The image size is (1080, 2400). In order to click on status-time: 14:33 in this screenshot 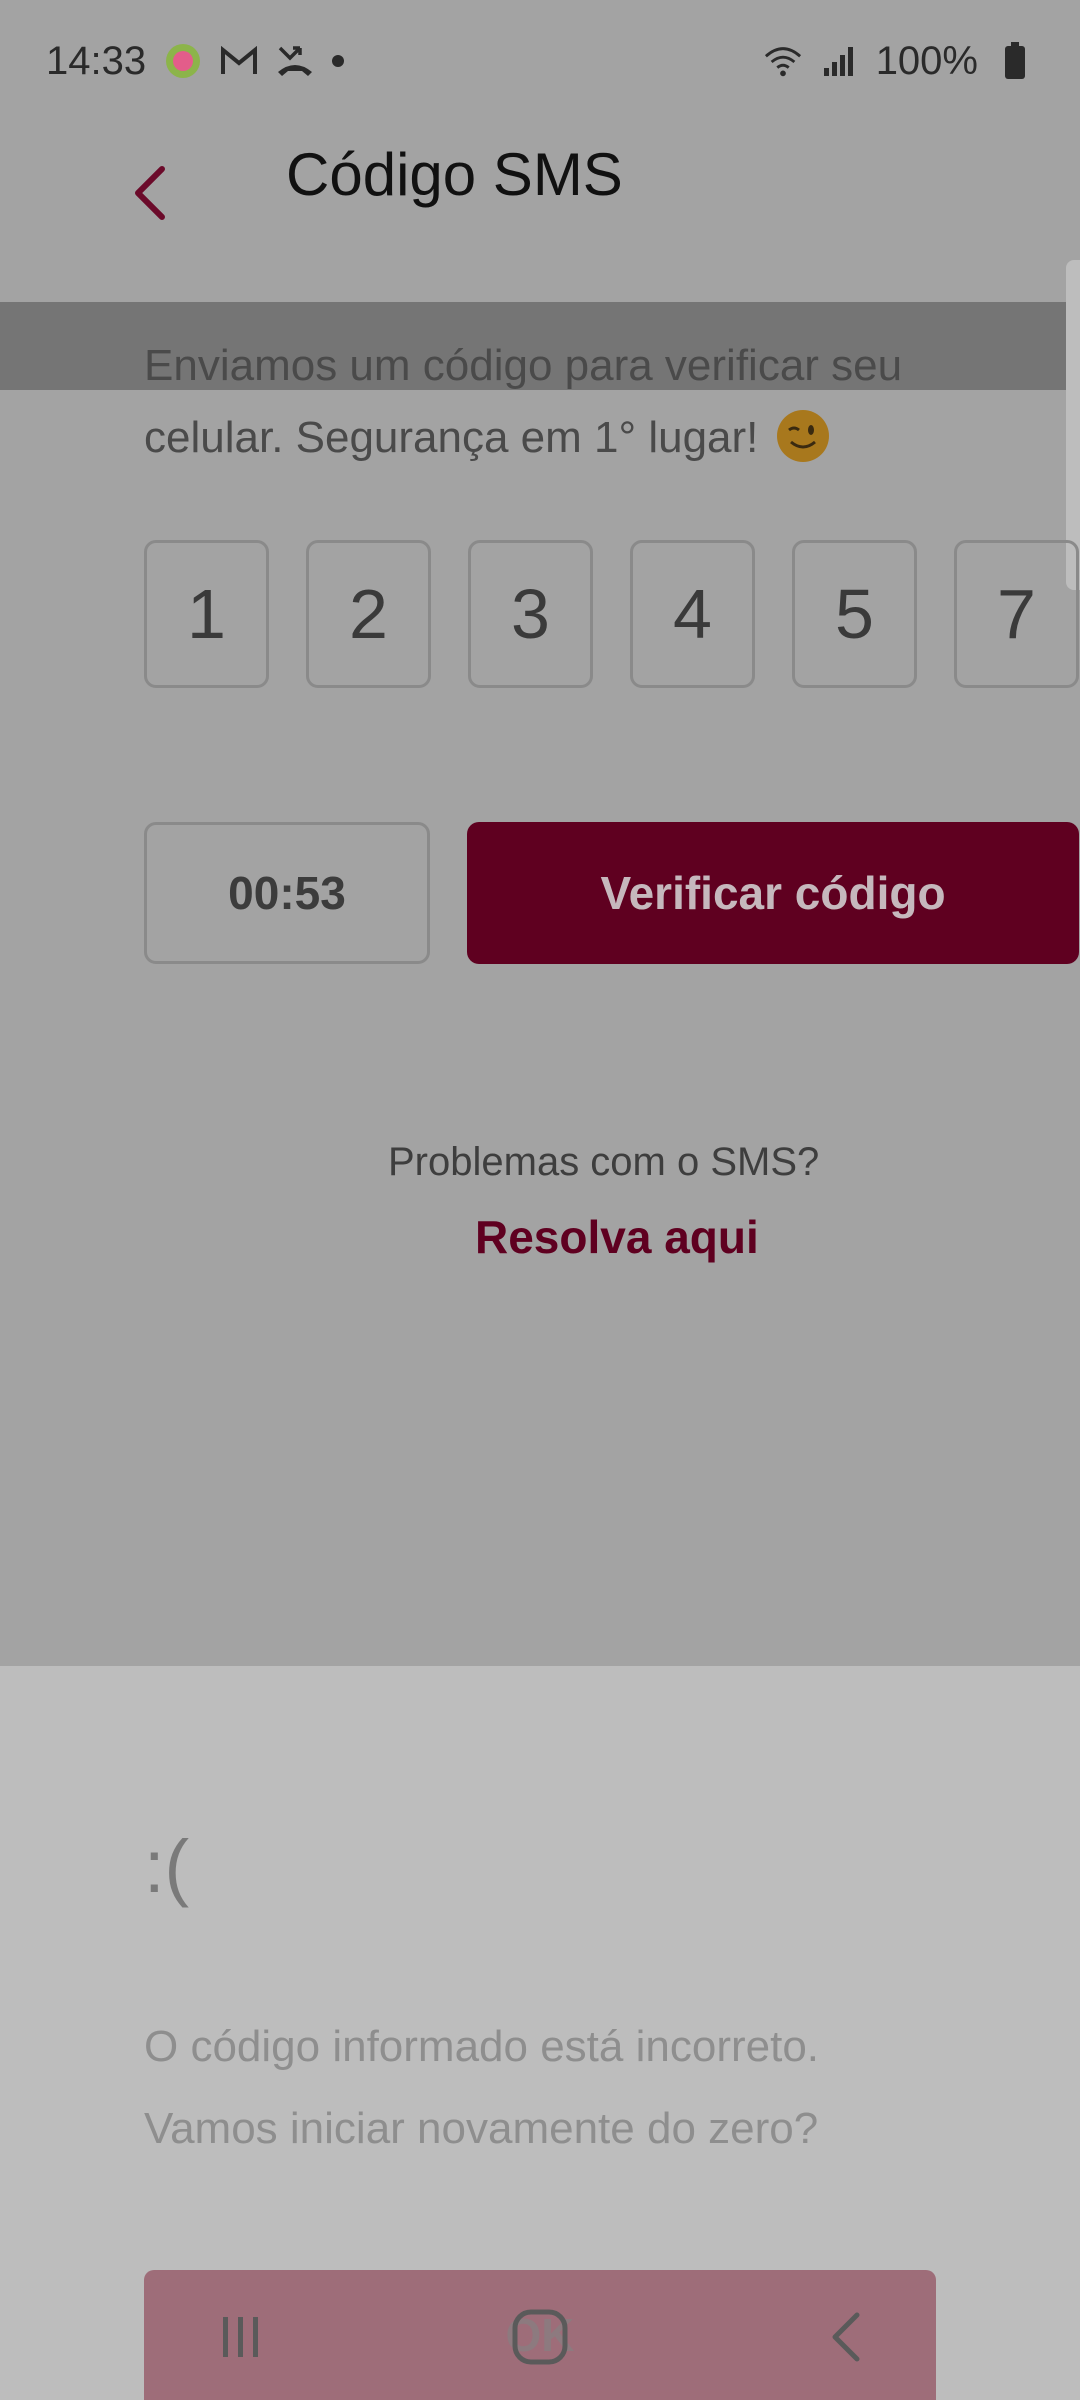, I will do `click(96, 60)`.